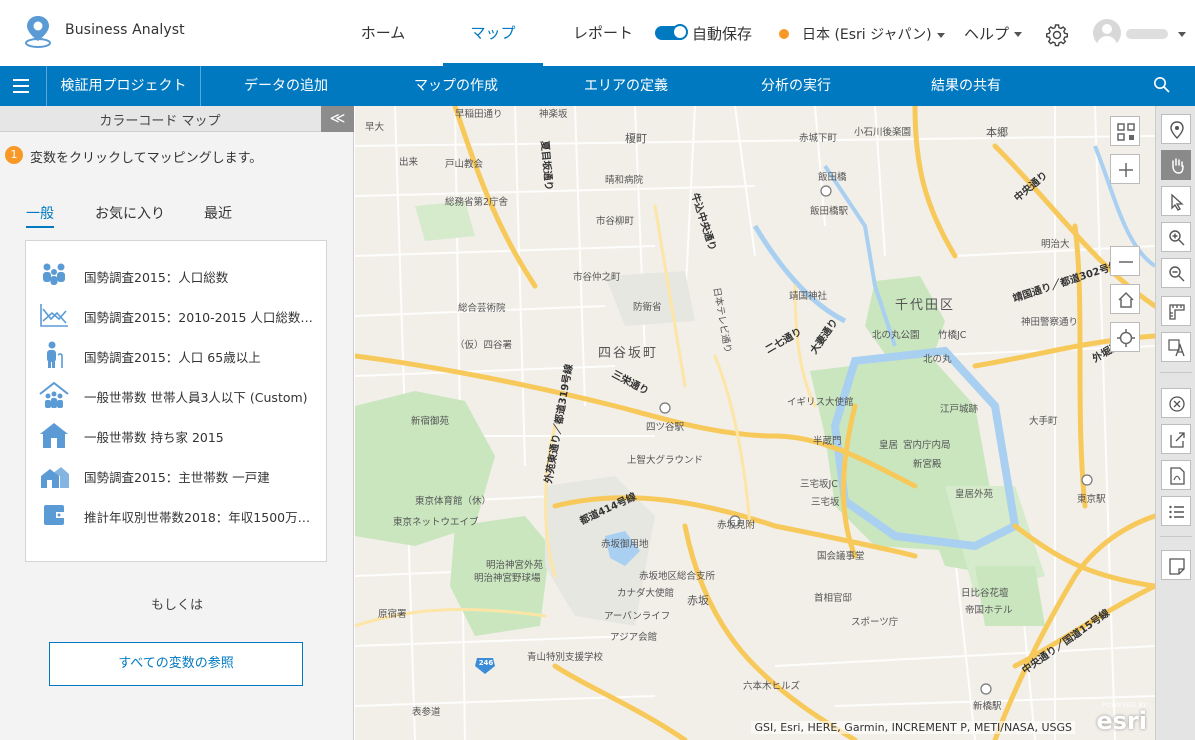 Image resolution: width=1195 pixels, height=740 pixels. What do you see at coordinates (1176, 201) in the screenshot?
I see `select-button` at bounding box center [1176, 201].